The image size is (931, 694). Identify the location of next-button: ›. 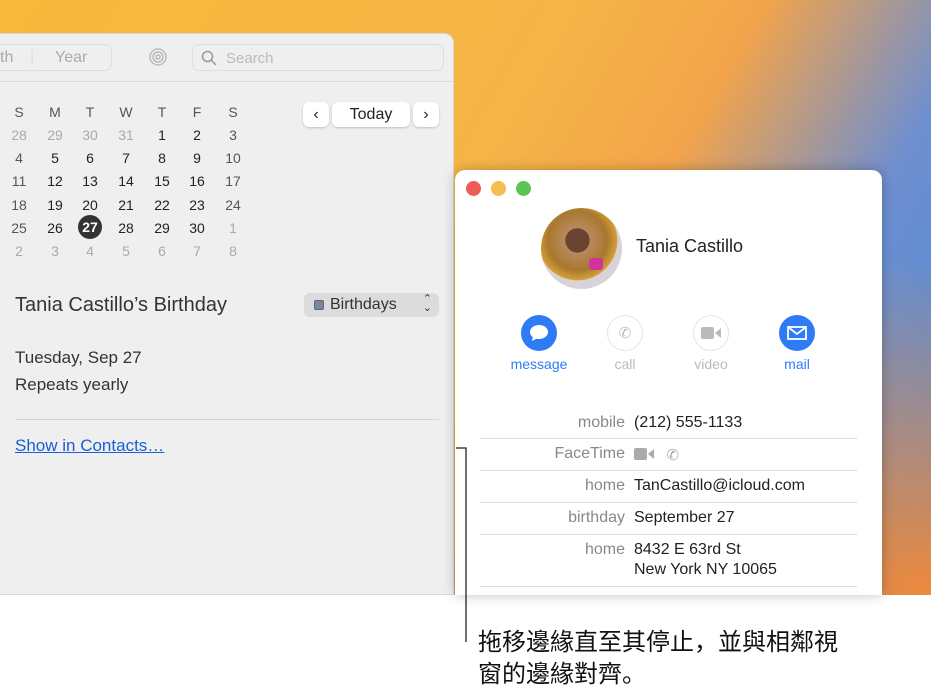
(426, 114).